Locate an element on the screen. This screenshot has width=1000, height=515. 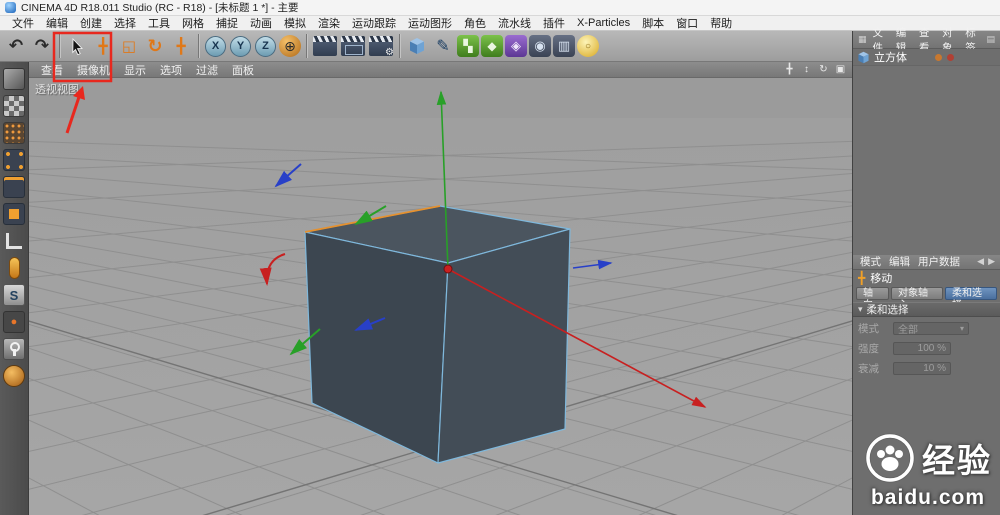
am-menu-edit: 编辑 is located at coordinates (899, 261).